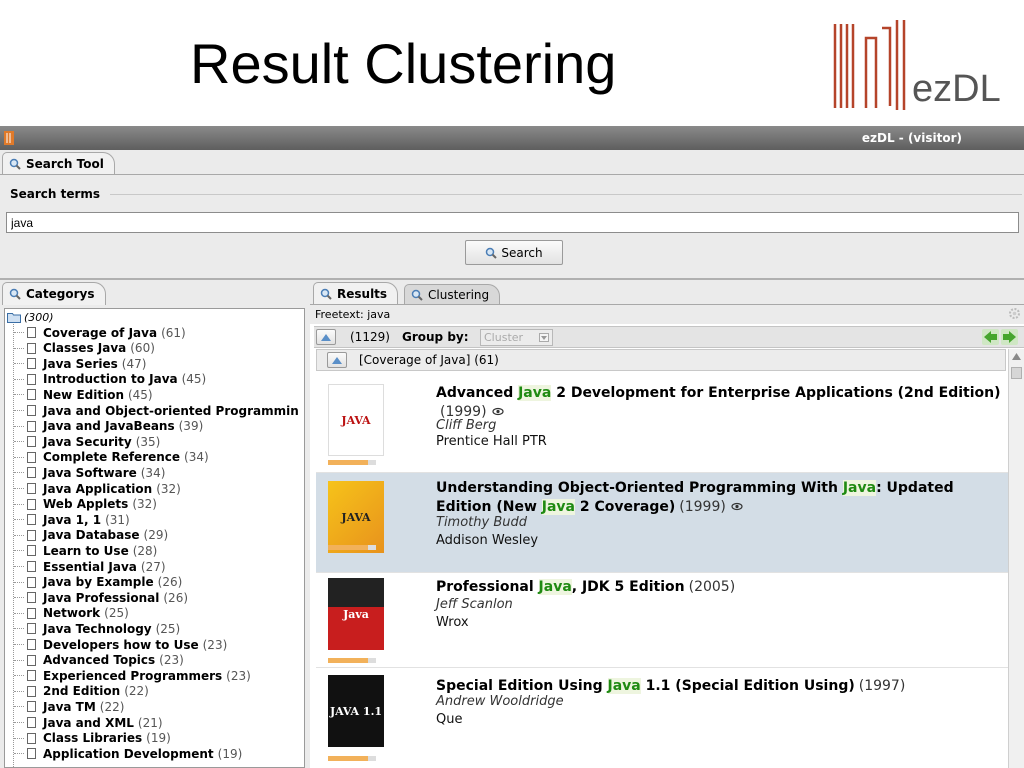 The height and width of the screenshot is (768, 1024). I want to click on result-author: Jeff Scanlon, so click(474, 604).